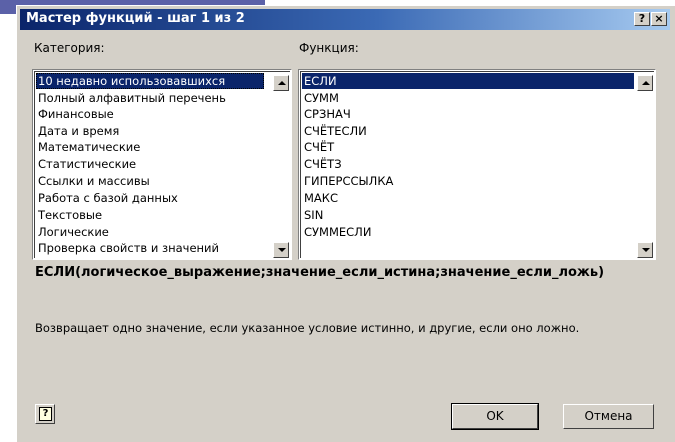 The width and height of the screenshot is (675, 442). What do you see at coordinates (318, 147) in the screenshot?
I see `function-item: СЧЁТ` at bounding box center [318, 147].